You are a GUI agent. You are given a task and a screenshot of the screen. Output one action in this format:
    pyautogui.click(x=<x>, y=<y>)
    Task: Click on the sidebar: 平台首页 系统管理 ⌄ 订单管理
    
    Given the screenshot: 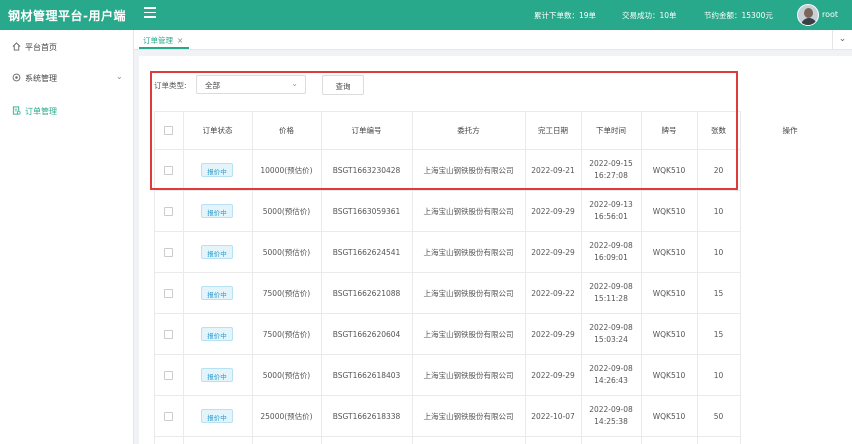 What is the action you would take?
    pyautogui.click(x=67, y=237)
    